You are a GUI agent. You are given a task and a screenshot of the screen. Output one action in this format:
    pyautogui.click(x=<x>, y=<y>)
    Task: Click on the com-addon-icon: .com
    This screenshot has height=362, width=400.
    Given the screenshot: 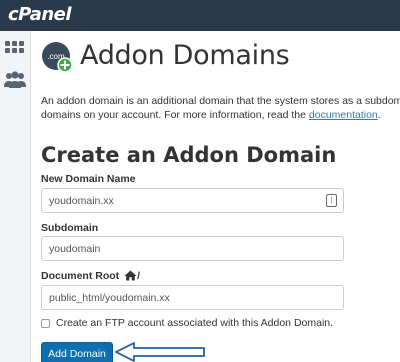 What is the action you would take?
    pyautogui.click(x=57, y=57)
    